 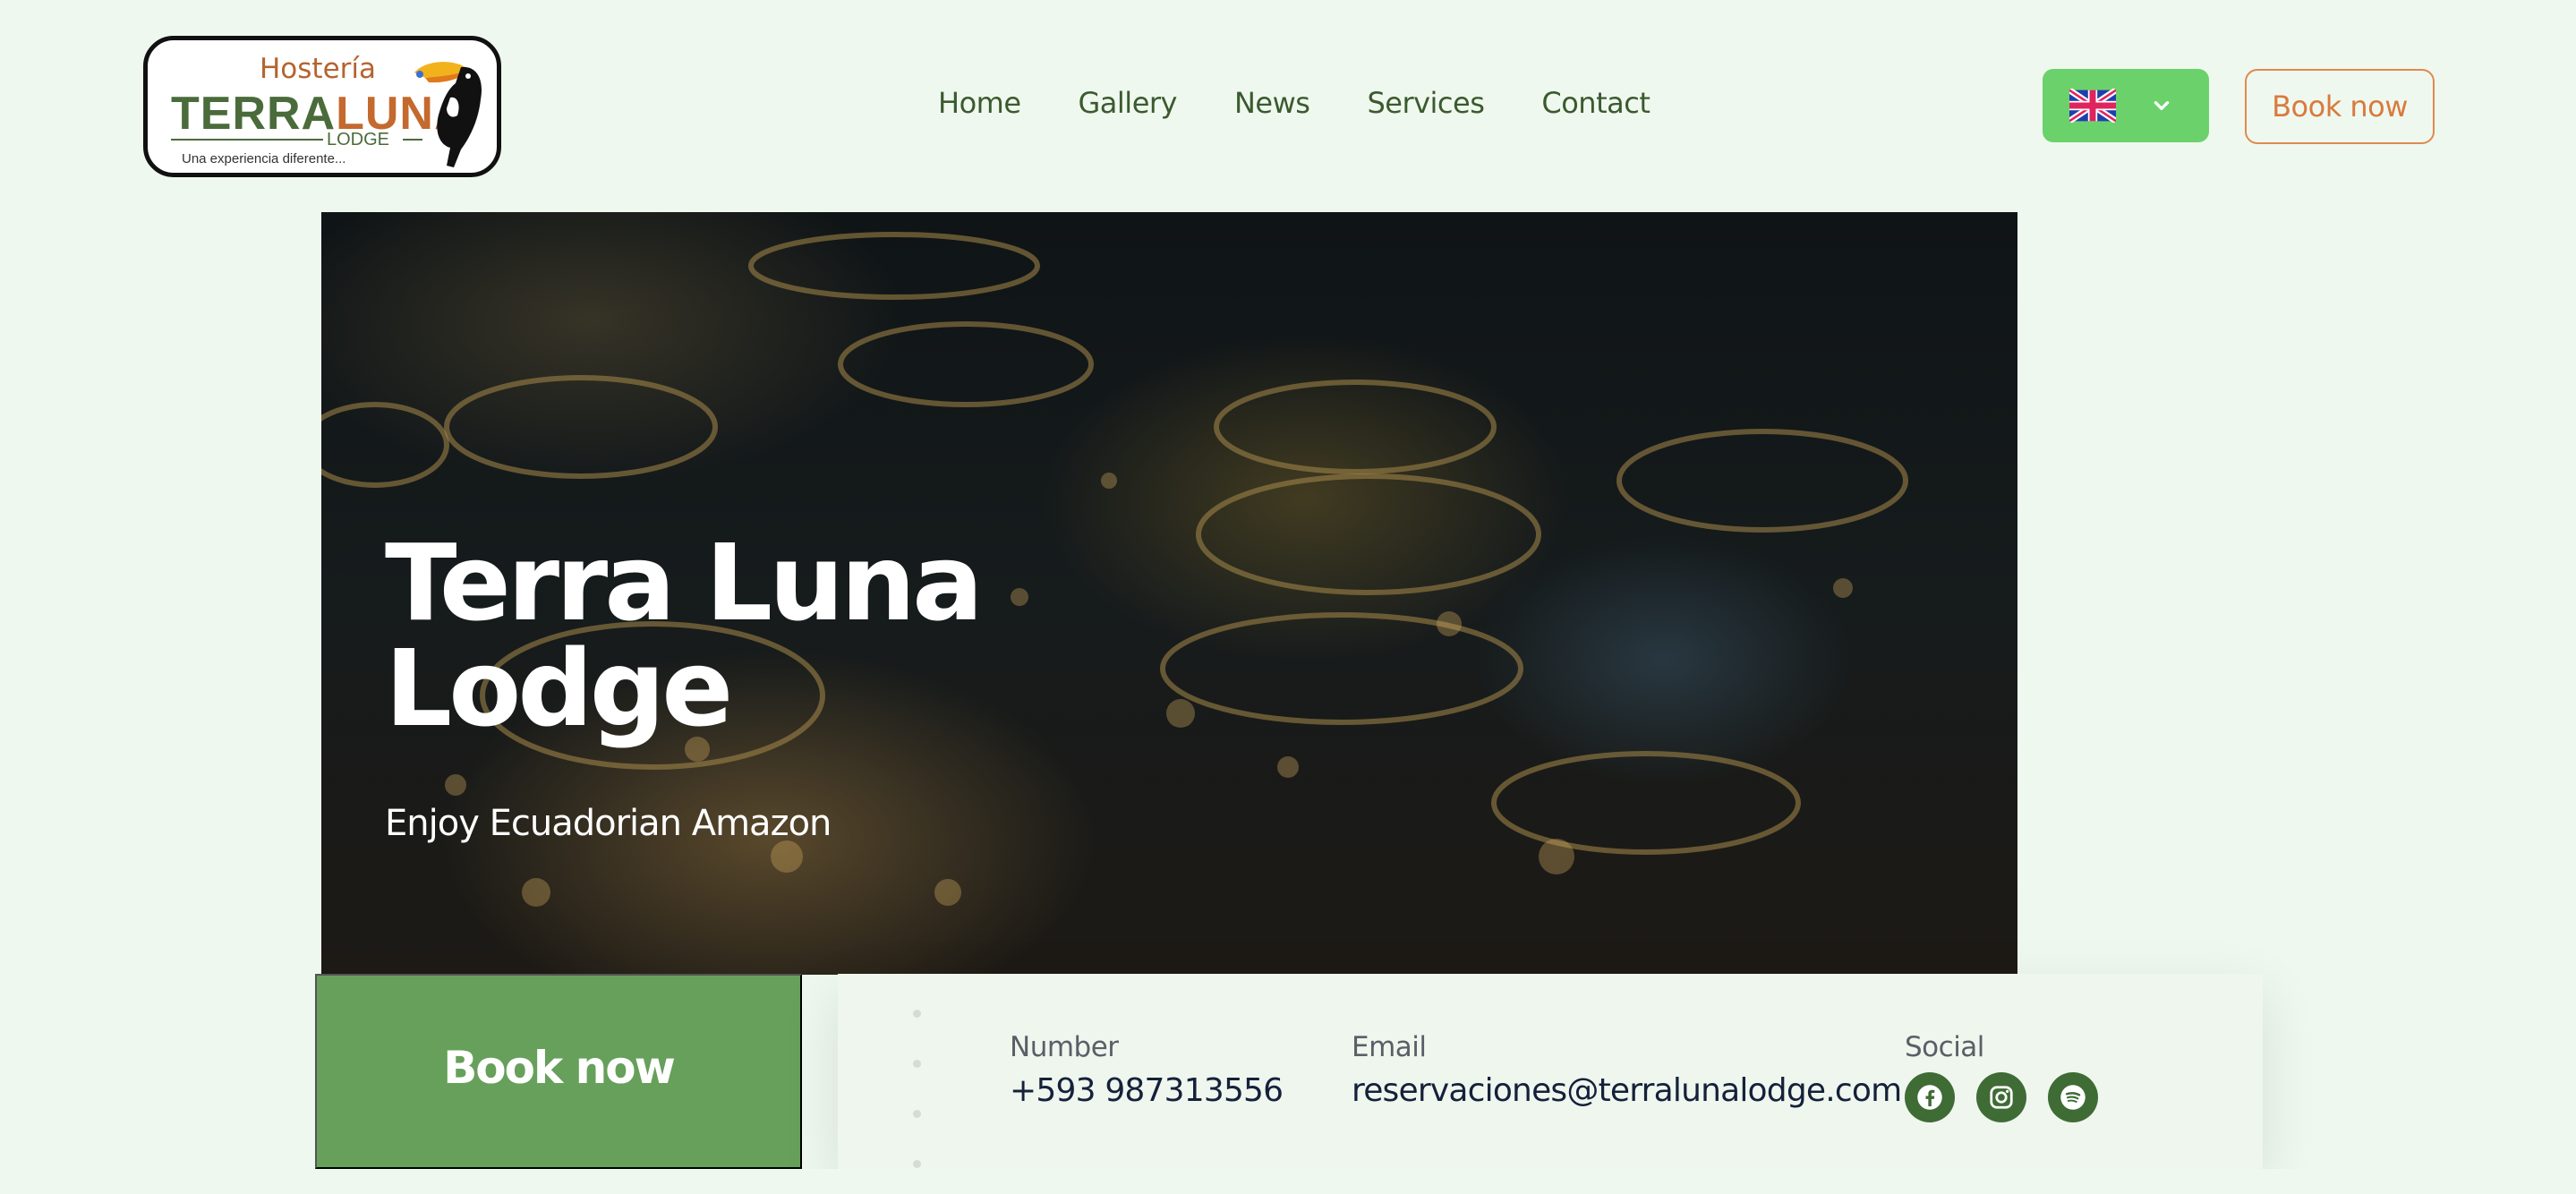 I want to click on page-bottom-edge, so click(x=1288, y=1181).